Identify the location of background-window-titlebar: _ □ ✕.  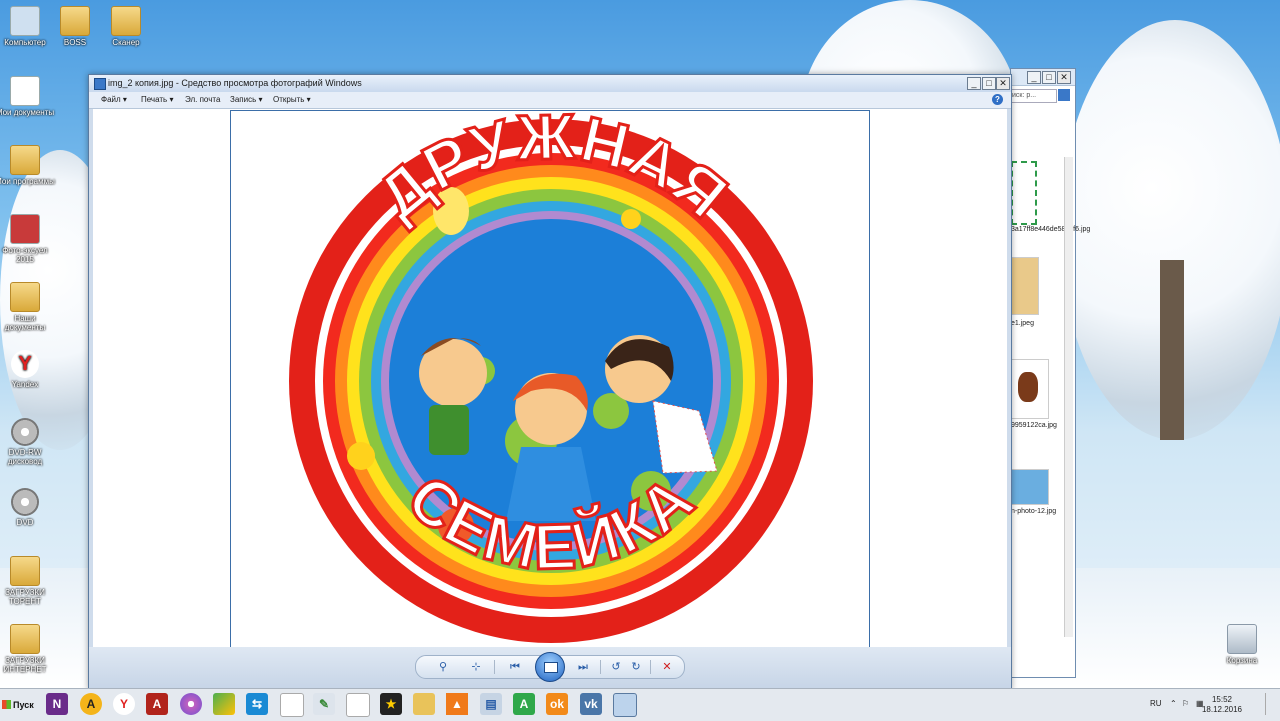
(1043, 77).